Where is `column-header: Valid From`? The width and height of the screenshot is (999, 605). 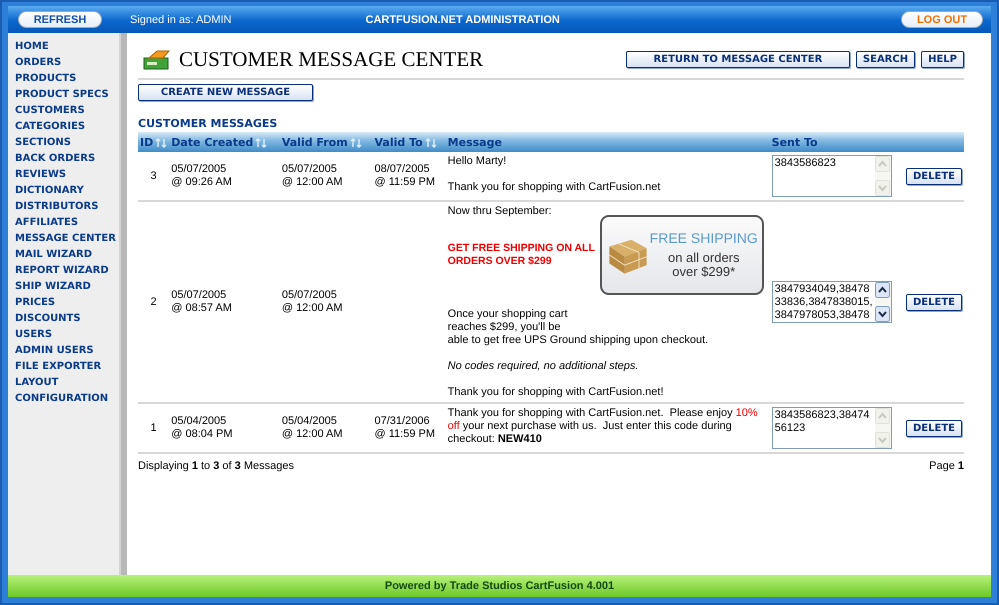 column-header: Valid From is located at coordinates (326, 142).